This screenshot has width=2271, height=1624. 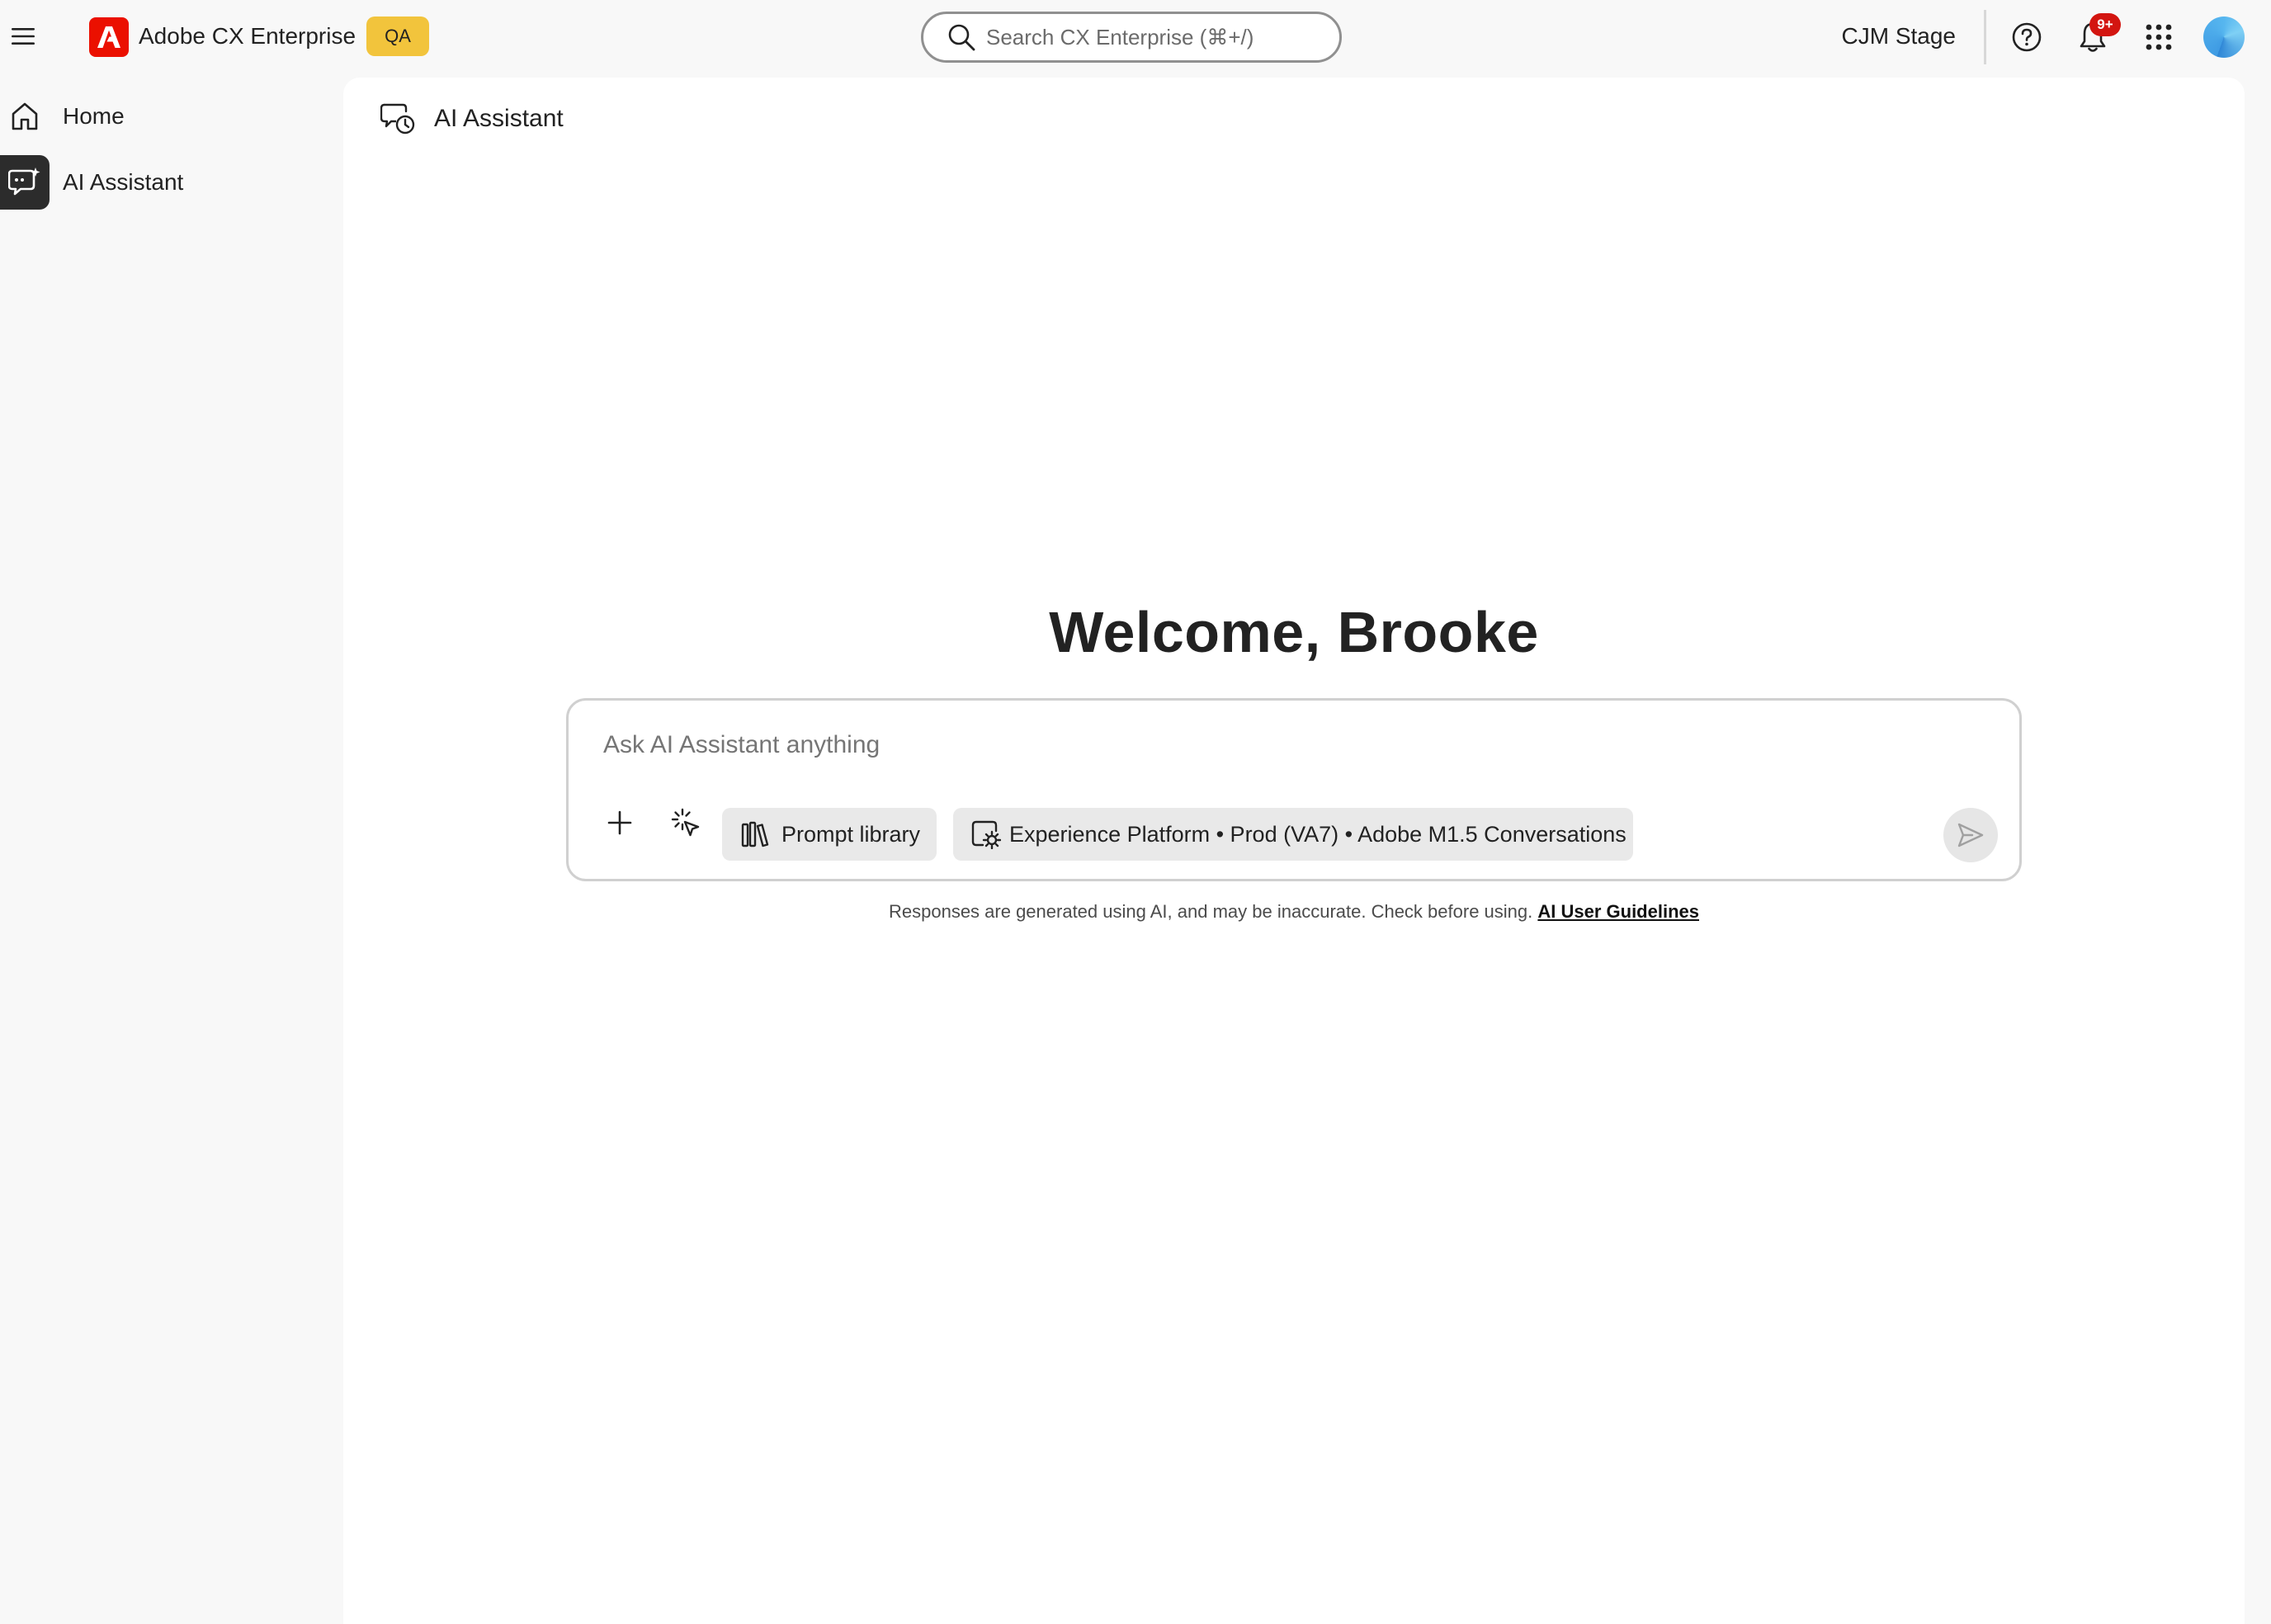 I want to click on library-icon, so click(x=755, y=834).